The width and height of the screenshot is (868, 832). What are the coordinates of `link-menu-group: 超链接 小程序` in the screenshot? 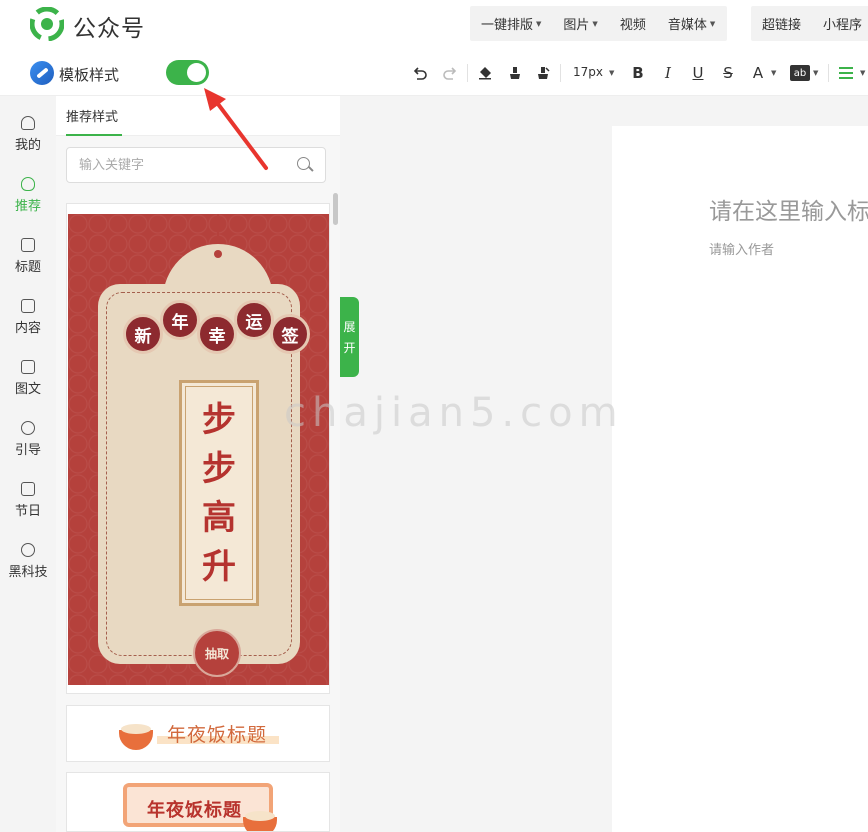 It's located at (809, 23).